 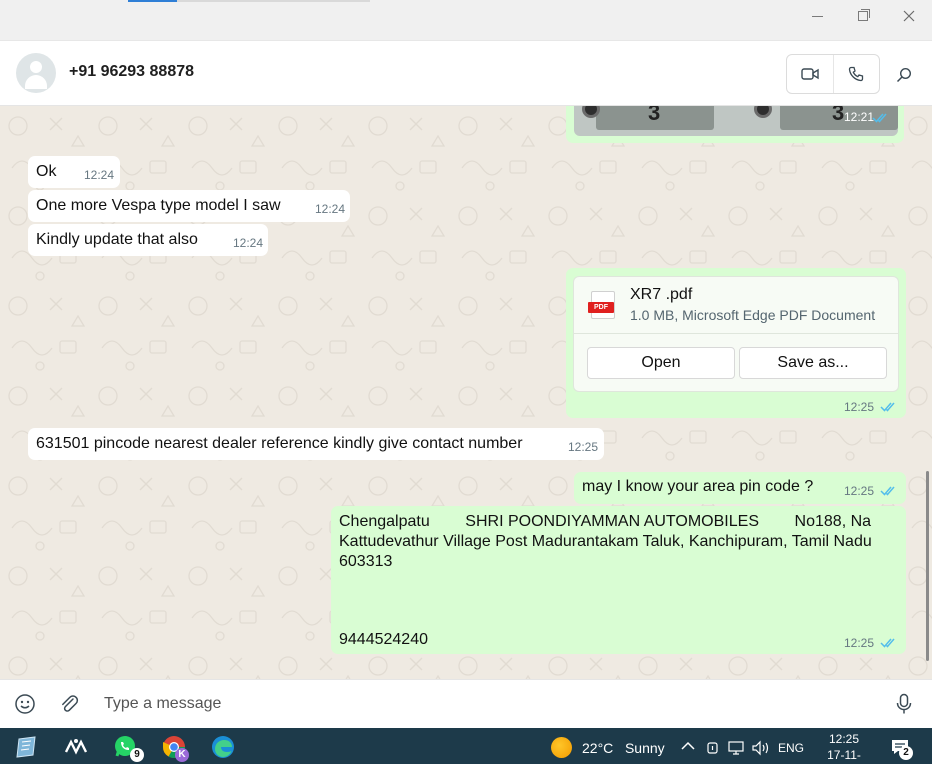 What do you see at coordinates (844, 755) in the screenshot?
I see `clock-date: 17-11-2025` at bounding box center [844, 755].